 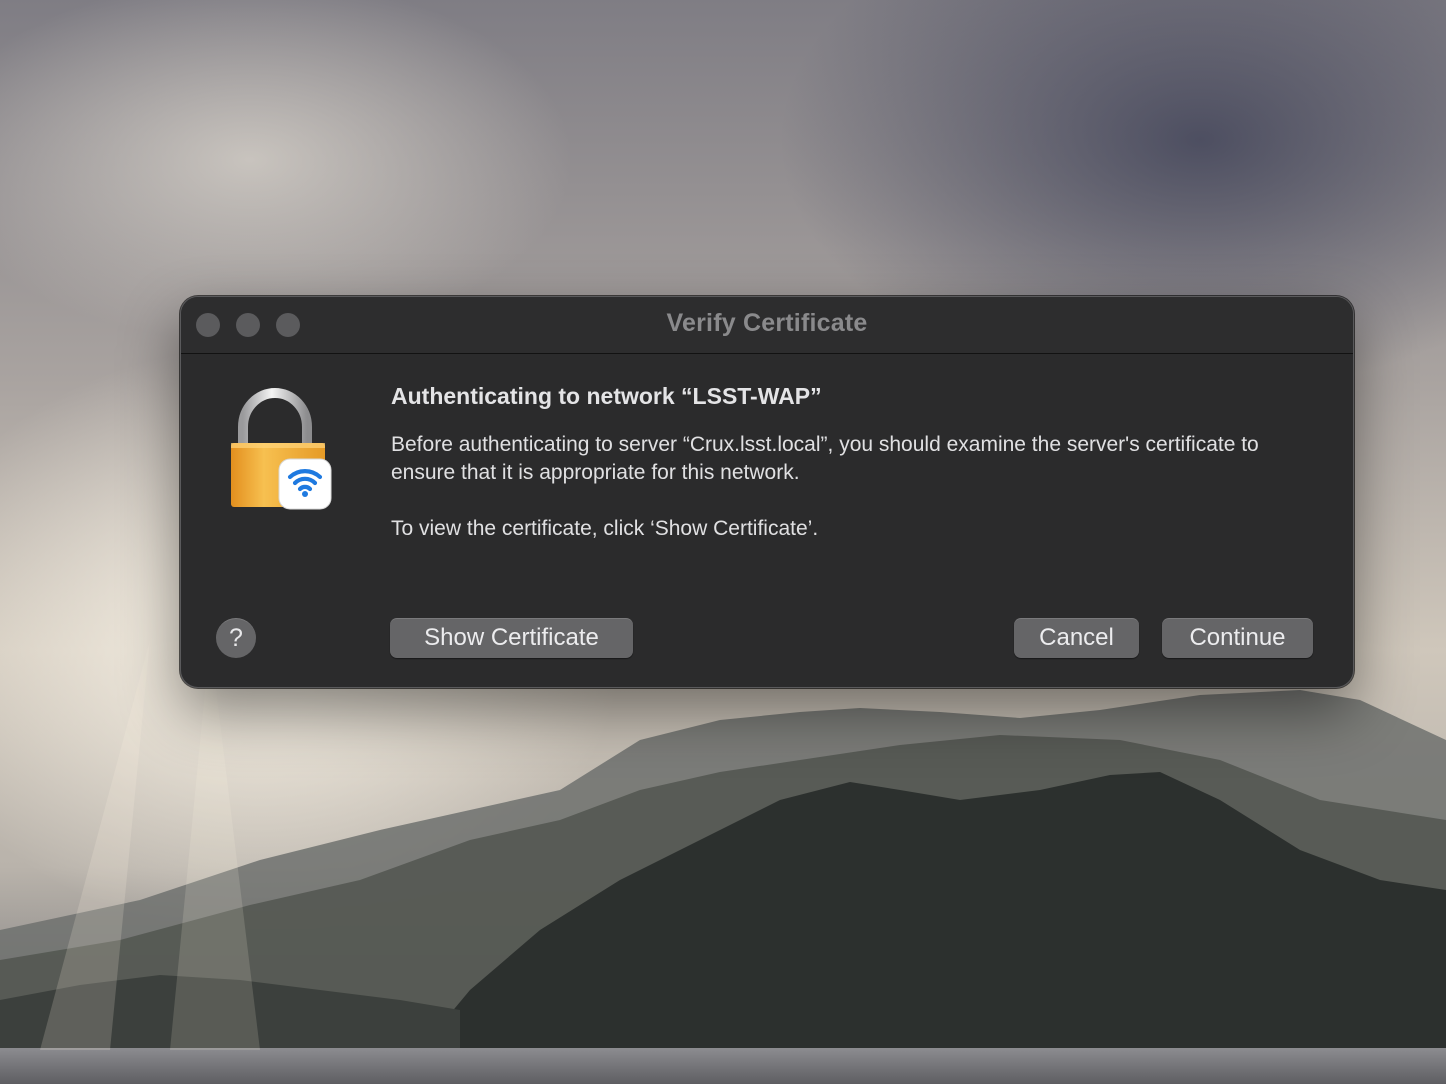 I want to click on dialog-heading: Authenticating to network “LSST-WAP”, so click(x=606, y=396).